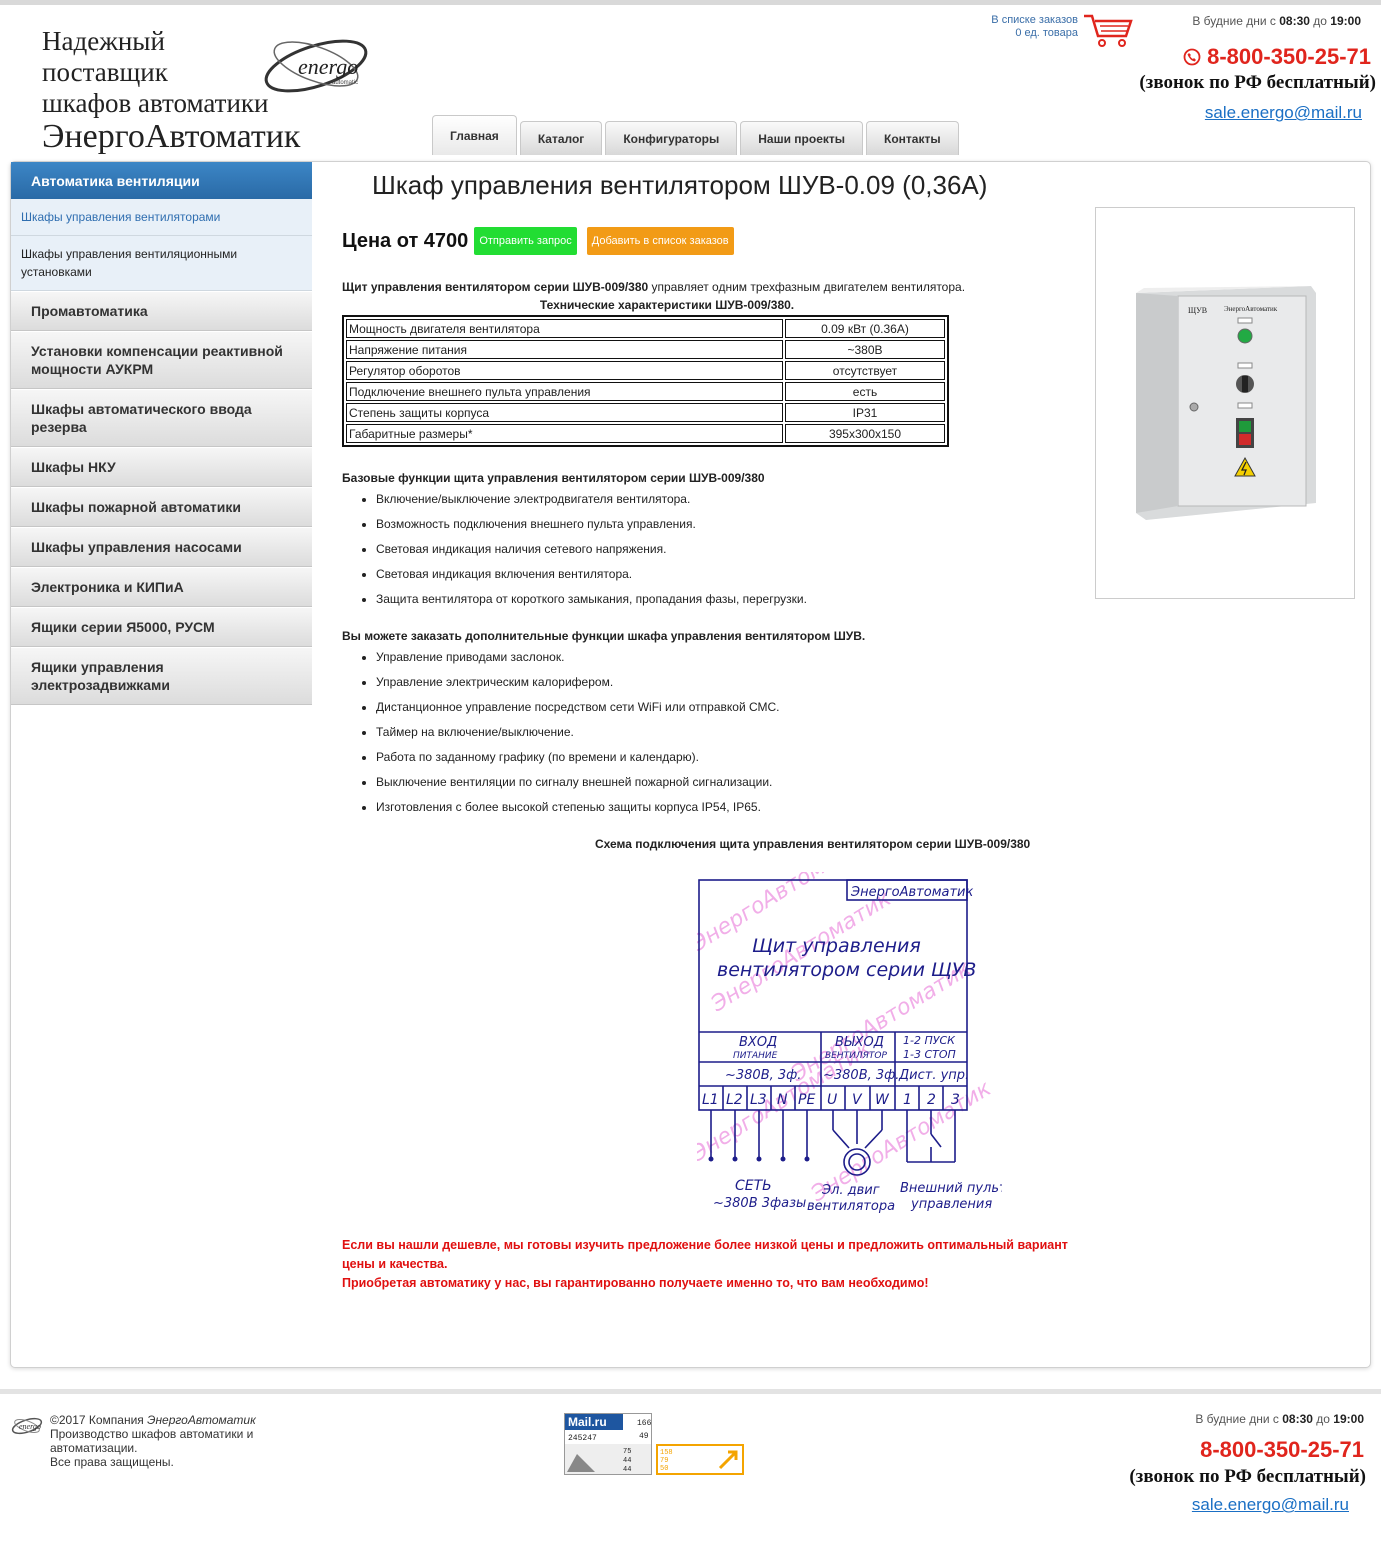  What do you see at coordinates (161, 676) in the screenshot?
I see `sidebar-item-valves: Ящики управления электрозадвижками` at bounding box center [161, 676].